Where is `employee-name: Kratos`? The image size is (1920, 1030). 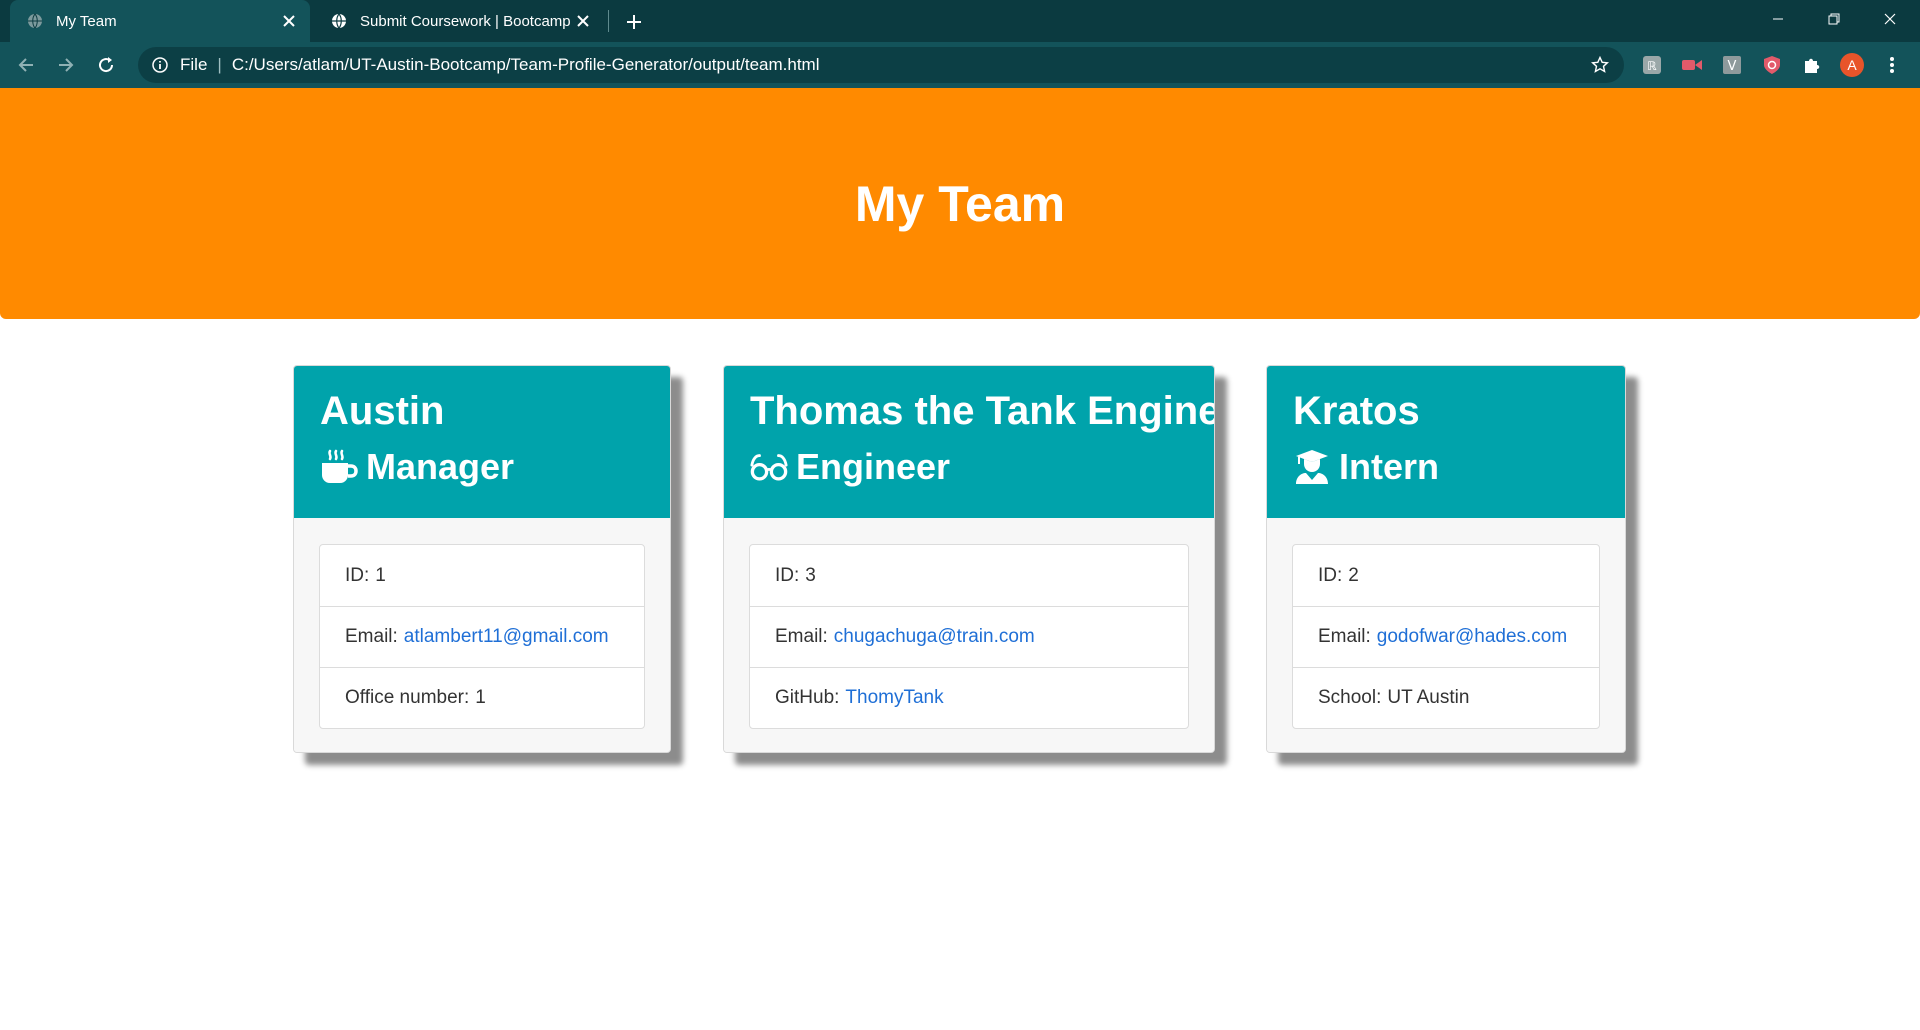 employee-name: Kratos is located at coordinates (1356, 411).